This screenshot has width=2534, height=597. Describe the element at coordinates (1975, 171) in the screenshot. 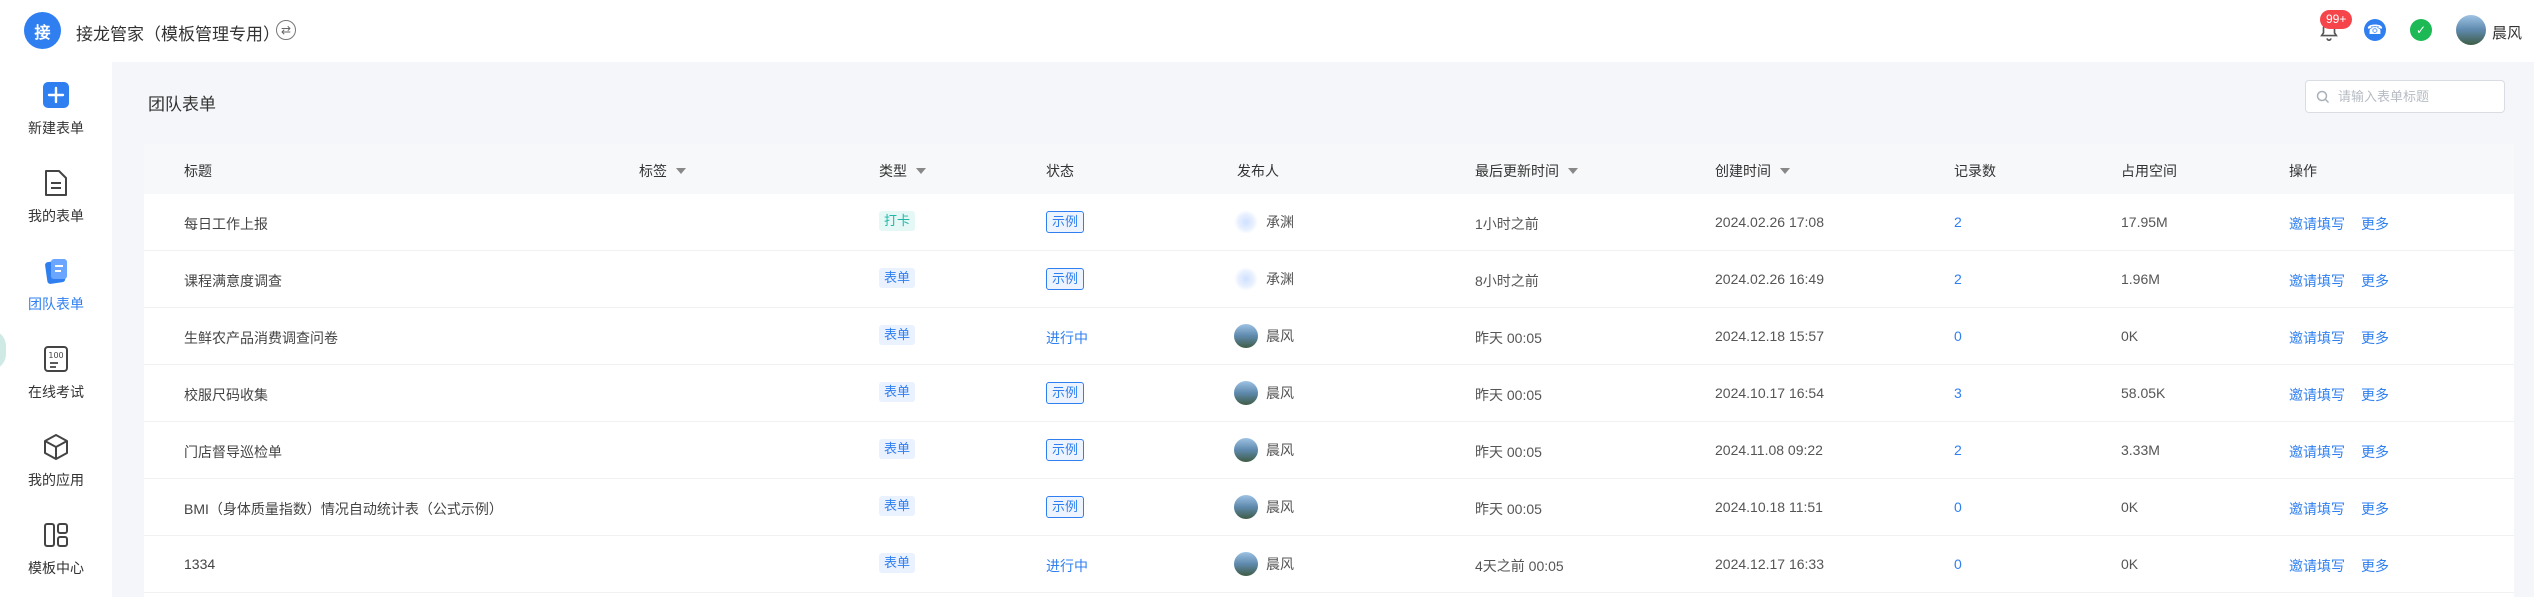

I see `col-records: 记录数` at that location.